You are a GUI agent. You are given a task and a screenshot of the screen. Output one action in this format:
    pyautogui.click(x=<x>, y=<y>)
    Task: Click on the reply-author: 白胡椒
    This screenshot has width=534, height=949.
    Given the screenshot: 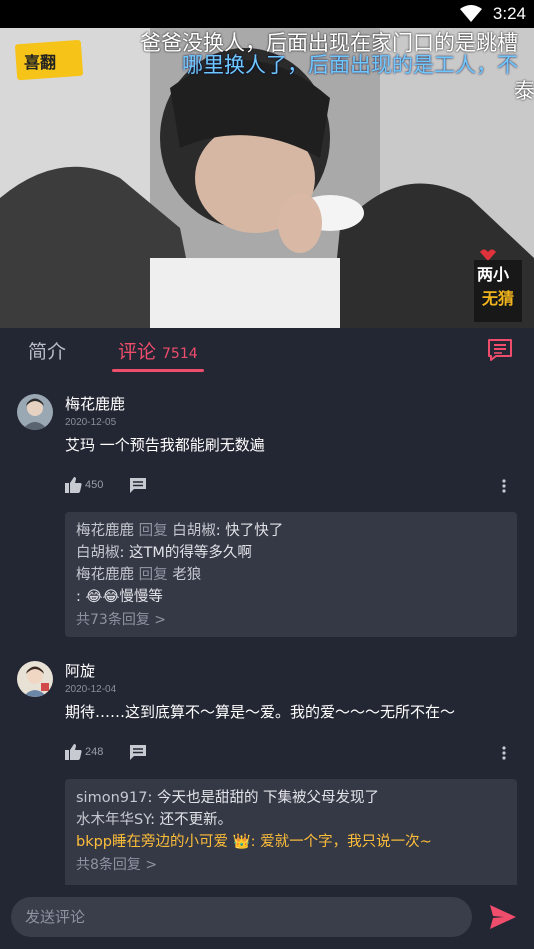 What is the action you would take?
    pyautogui.click(x=98, y=553)
    